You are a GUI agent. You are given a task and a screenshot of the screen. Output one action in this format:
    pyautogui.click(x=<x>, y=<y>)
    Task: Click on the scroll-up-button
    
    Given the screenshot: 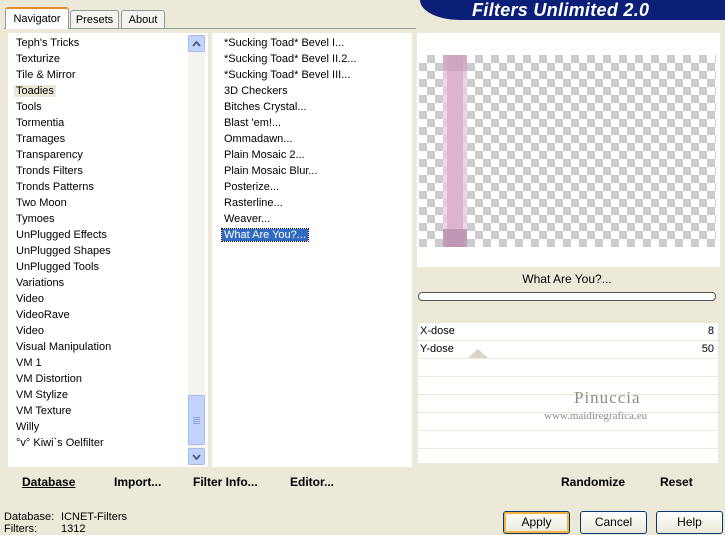 What is the action you would take?
    pyautogui.click(x=196, y=43)
    